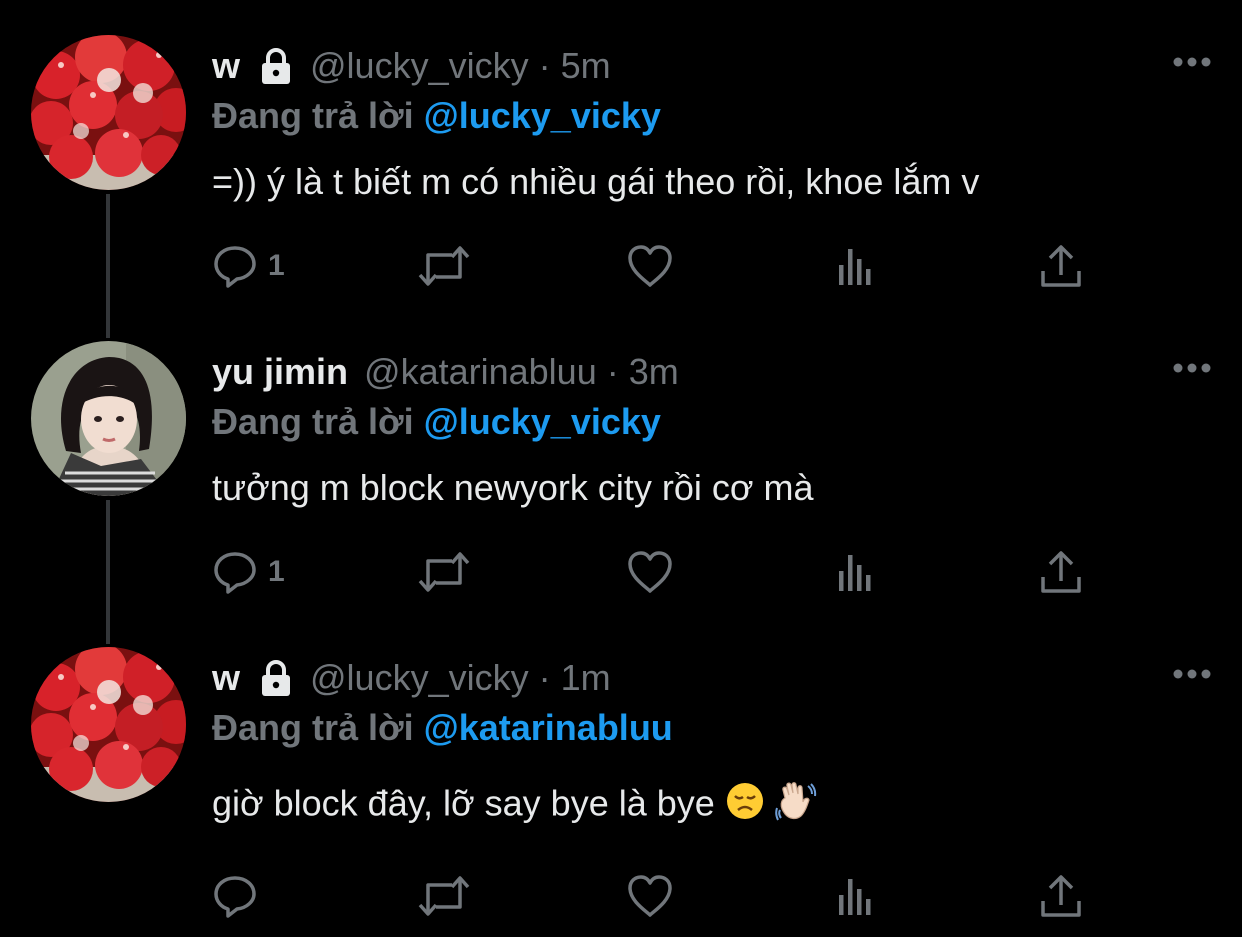 This screenshot has width=1242, height=937. I want to click on timestamp: 1m, so click(586, 678).